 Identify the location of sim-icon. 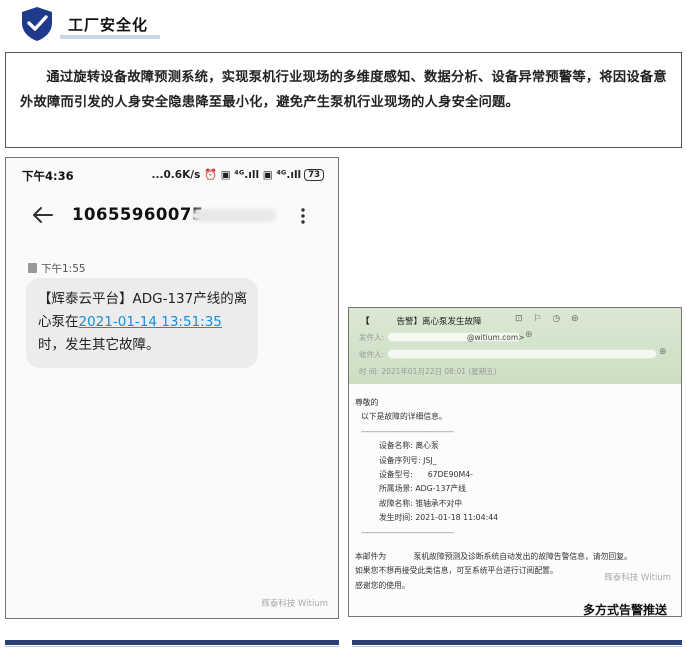
(32, 268).